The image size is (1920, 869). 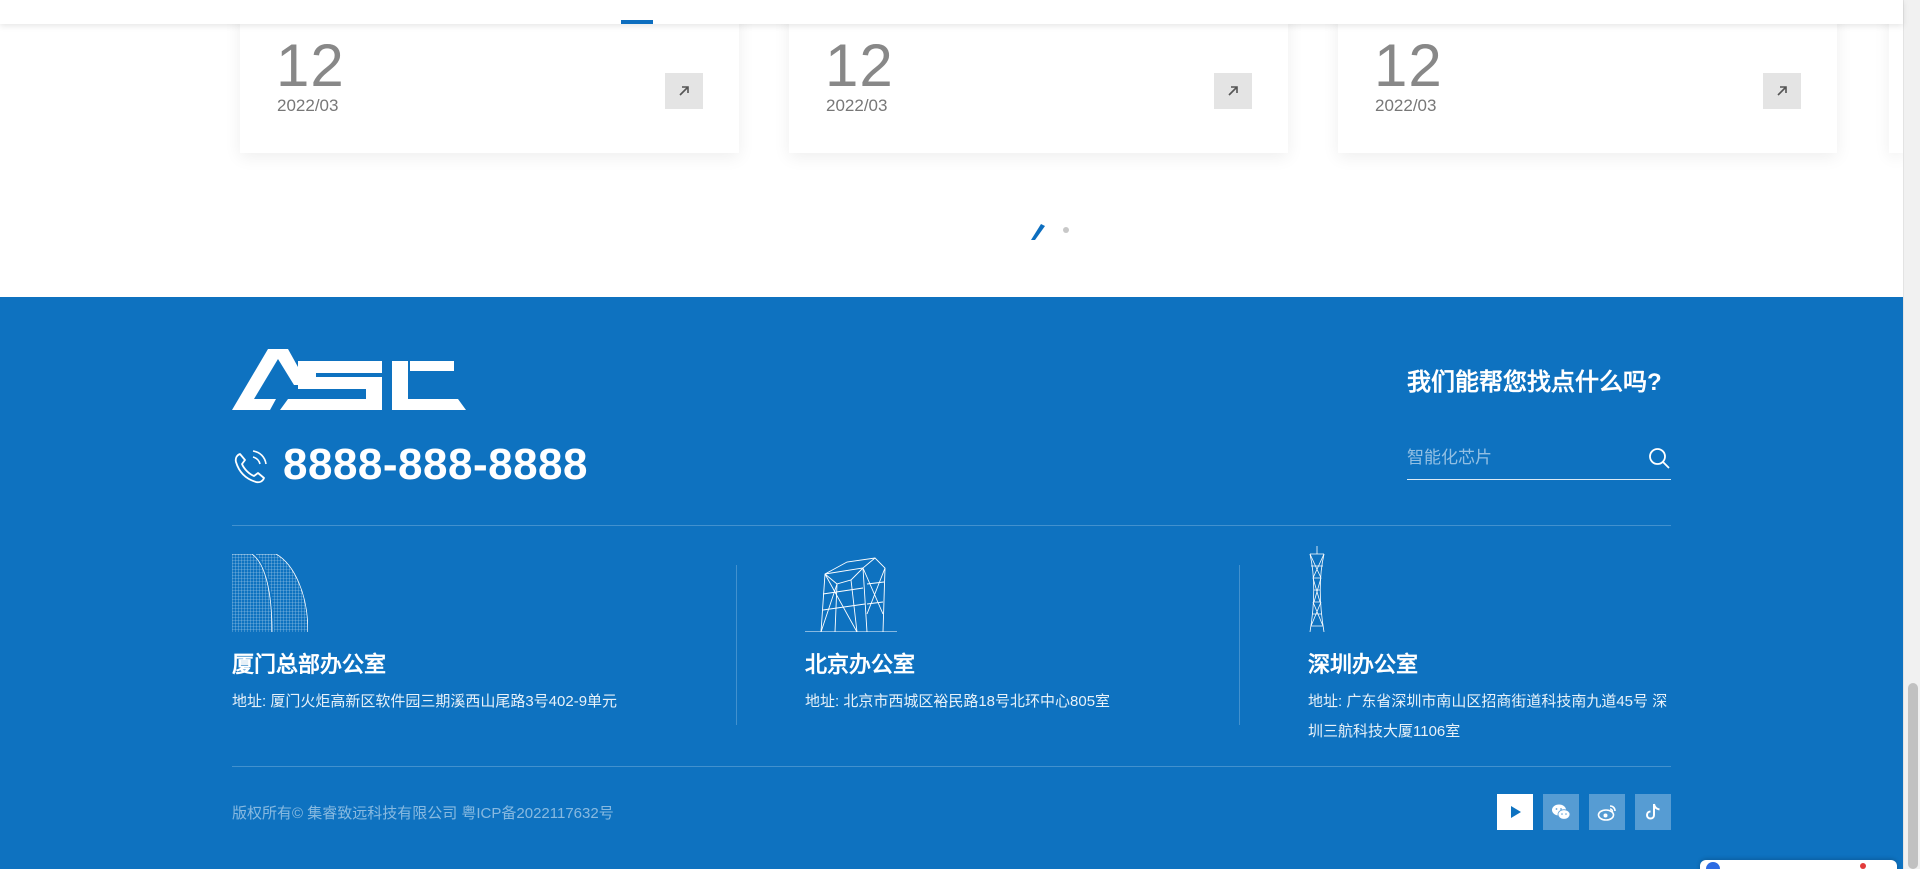 I want to click on search-input, so click(x=1517, y=458).